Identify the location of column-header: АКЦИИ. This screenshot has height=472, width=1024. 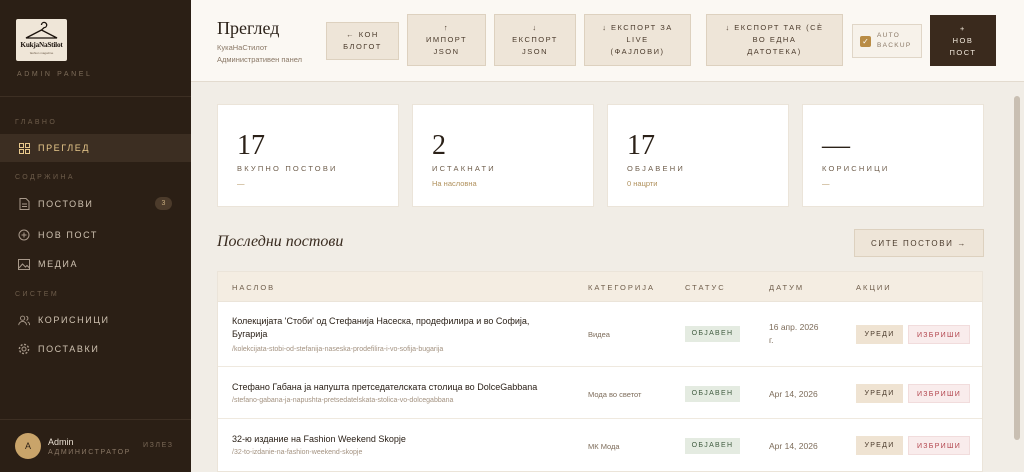
(874, 287).